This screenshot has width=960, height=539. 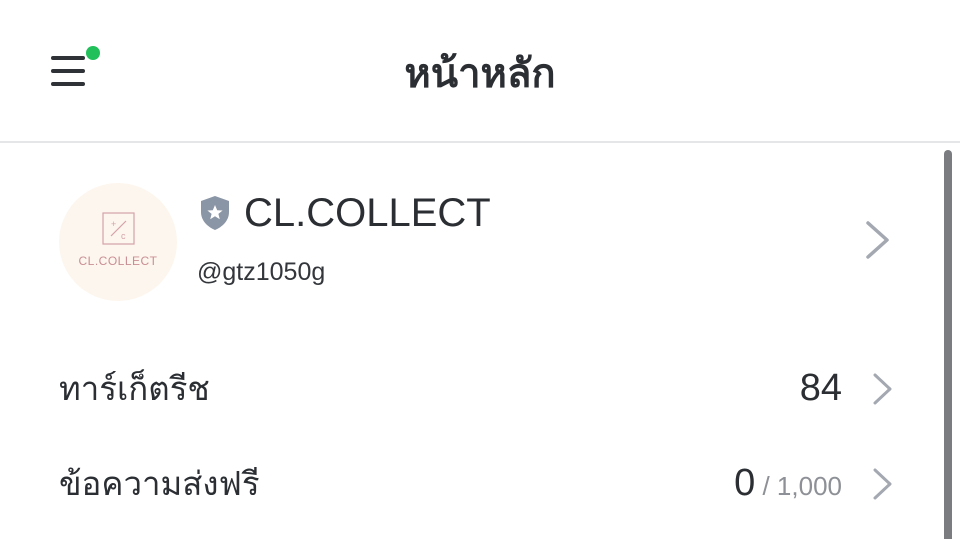 What do you see at coordinates (118, 228) in the screenshot?
I see `brand-logo-icon: + c` at bounding box center [118, 228].